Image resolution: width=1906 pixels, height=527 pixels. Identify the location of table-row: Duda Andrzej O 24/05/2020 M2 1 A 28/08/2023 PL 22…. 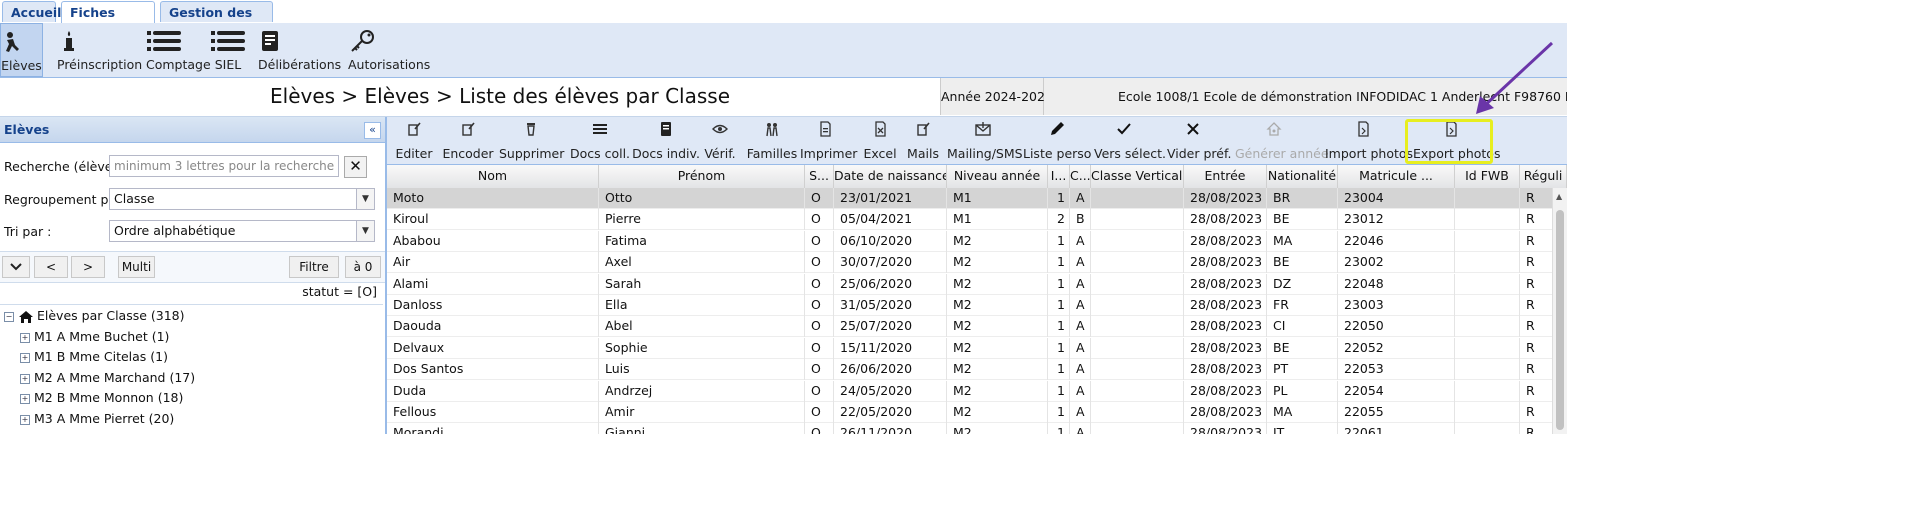
(969, 391).